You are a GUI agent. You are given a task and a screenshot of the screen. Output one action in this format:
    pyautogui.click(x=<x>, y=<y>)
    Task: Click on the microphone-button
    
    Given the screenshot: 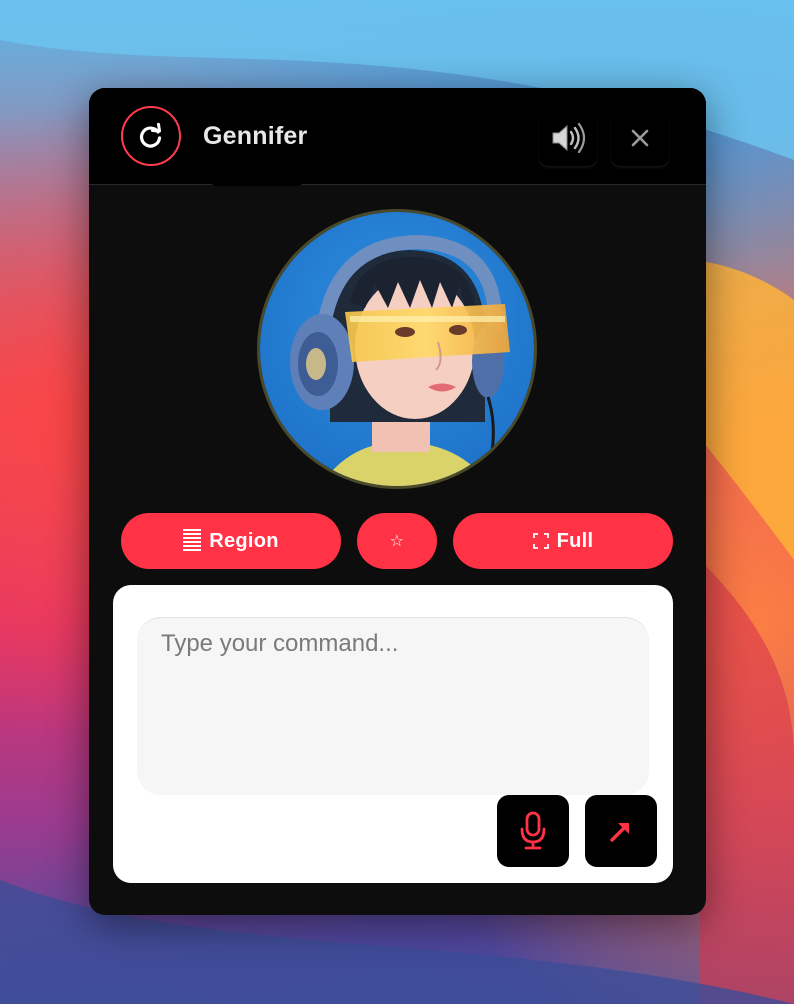 What is the action you would take?
    pyautogui.click(x=533, y=831)
    